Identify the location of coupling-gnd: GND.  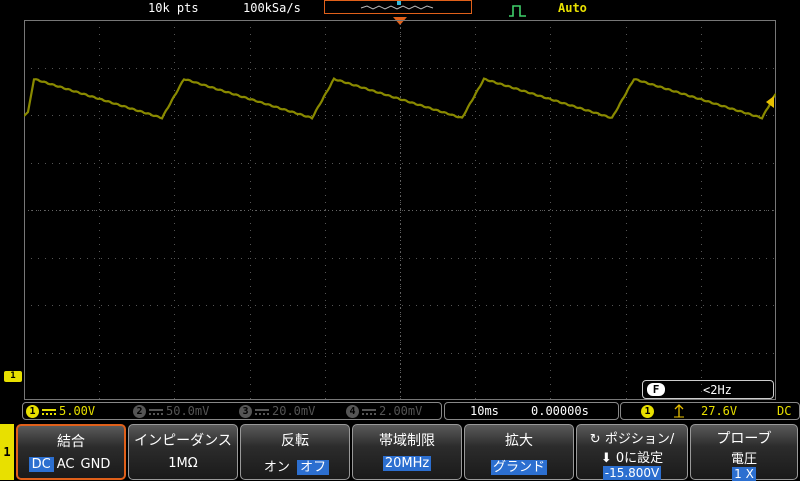
(96, 464).